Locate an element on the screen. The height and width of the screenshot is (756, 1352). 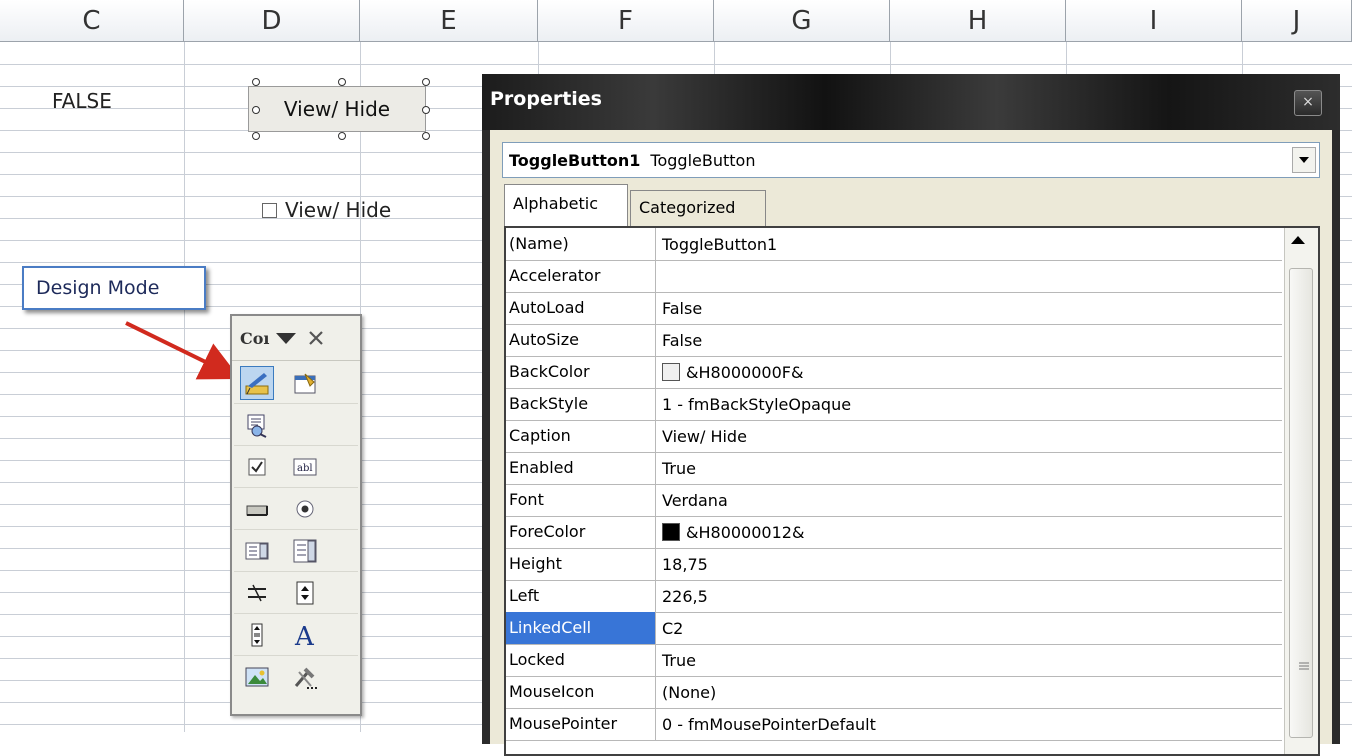
svg-text: A is located at coordinates (304, 635).